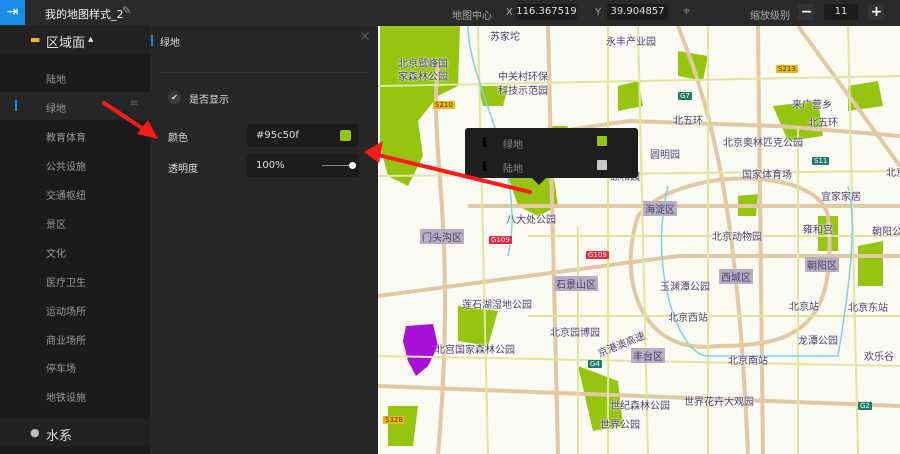  Describe the element at coordinates (75, 40) in the screenshot. I see `section-area: ▬ 区域面 ▲` at that location.